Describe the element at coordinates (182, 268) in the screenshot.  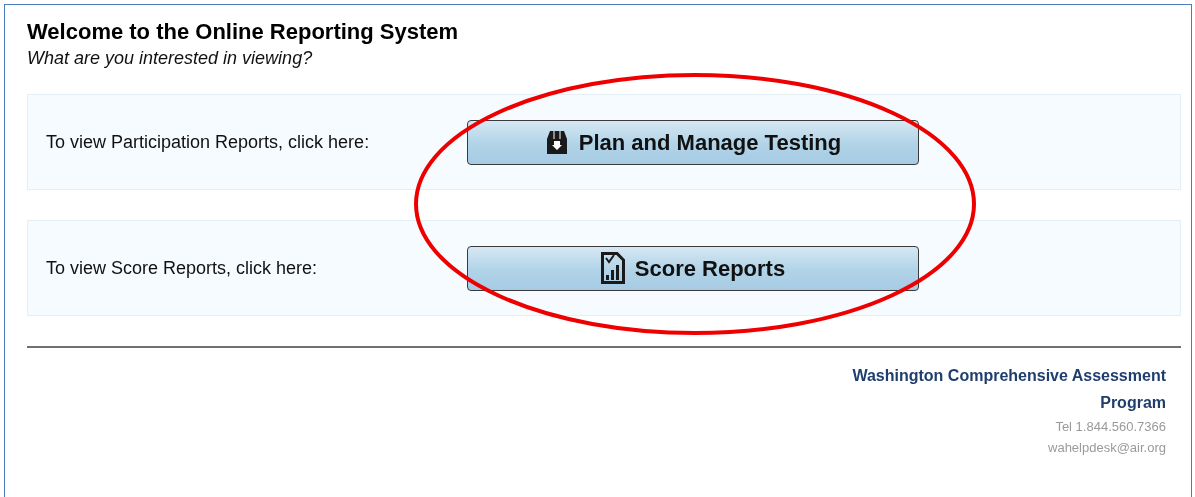
I see `option-label: To view Score Reports, click here:` at that location.